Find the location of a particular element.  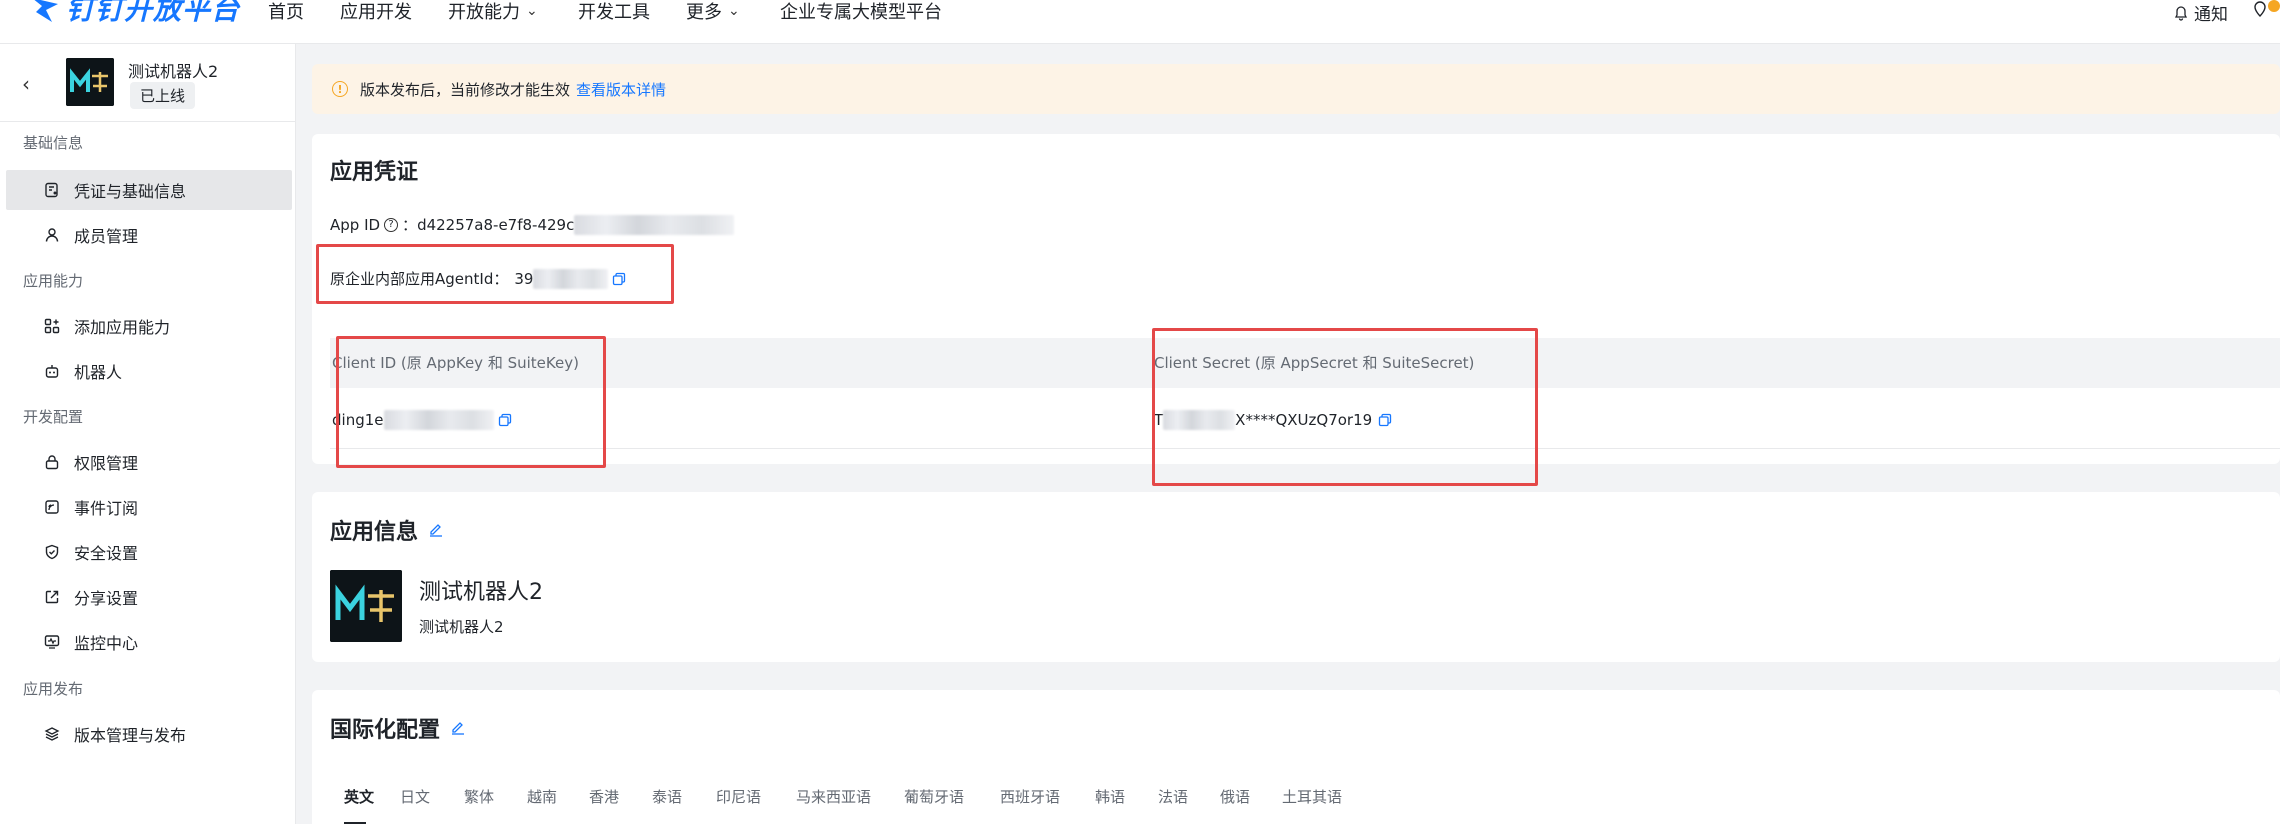

tab-malay: 马来西亚语 is located at coordinates (833, 796).